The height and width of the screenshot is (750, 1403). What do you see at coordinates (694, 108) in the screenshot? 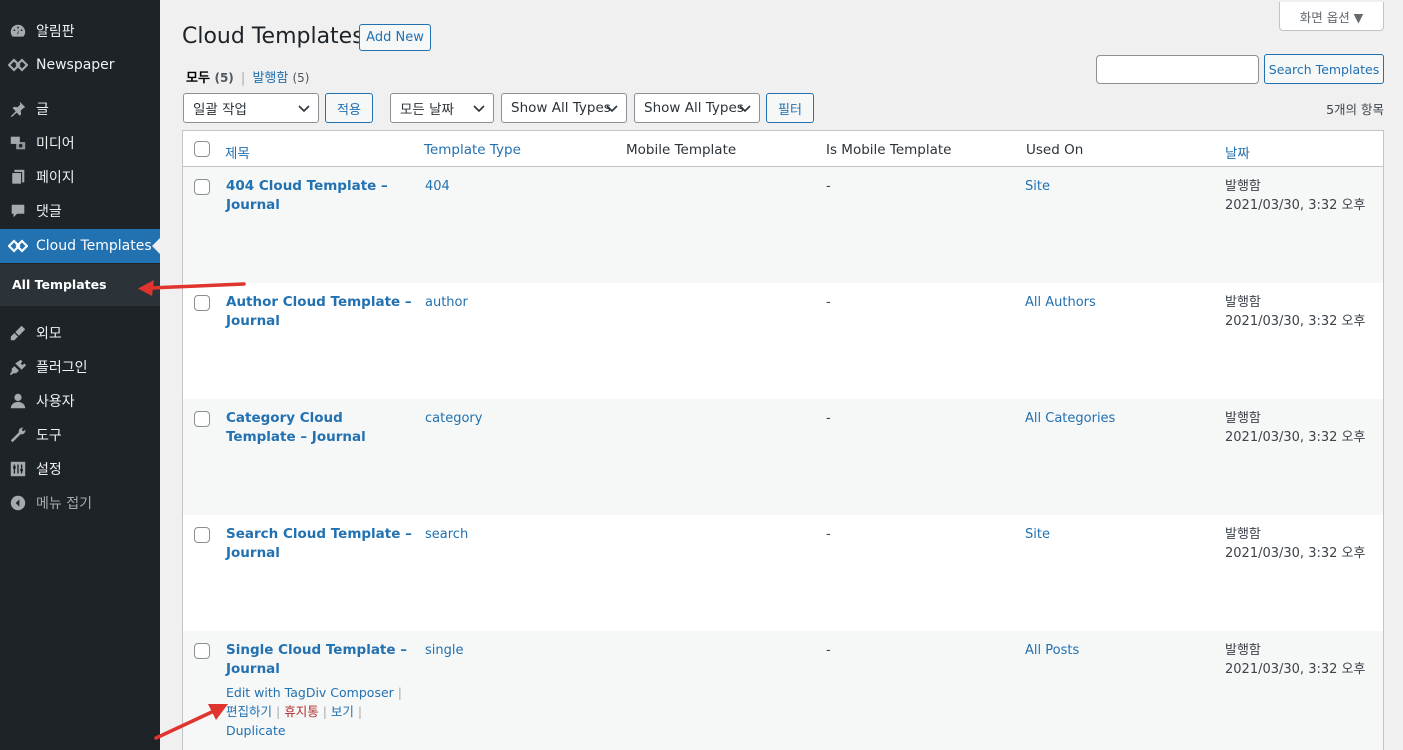
I see `mobile-type-filter-value: Show All Types` at bounding box center [694, 108].